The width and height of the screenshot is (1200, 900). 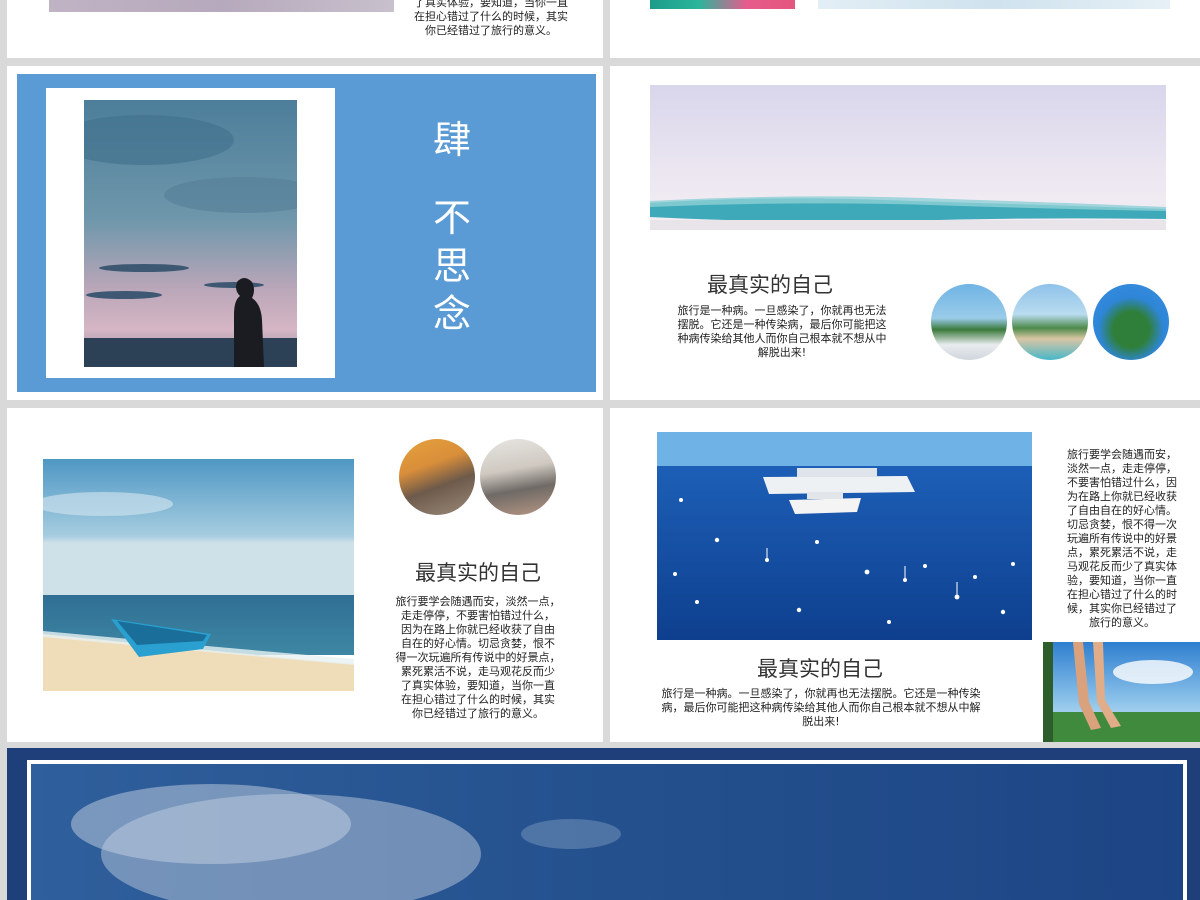 What do you see at coordinates (908, 157) in the screenshot?
I see `photo-ocean-wave` at bounding box center [908, 157].